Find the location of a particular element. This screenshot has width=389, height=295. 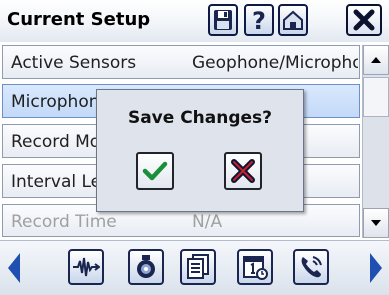

row-value: N/A is located at coordinates (207, 222).